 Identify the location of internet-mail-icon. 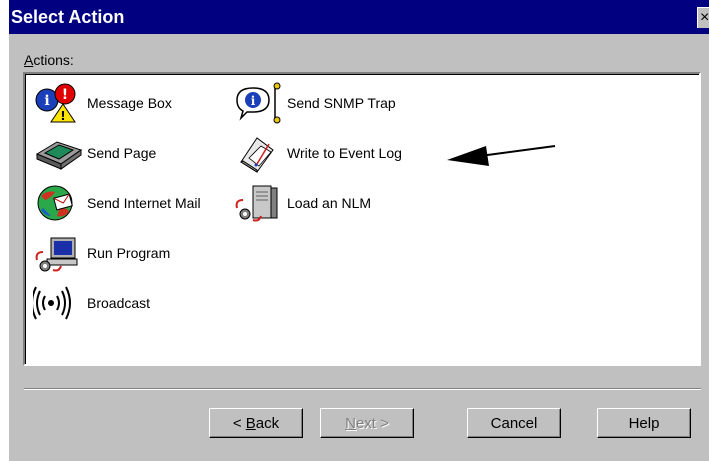
(59, 203).